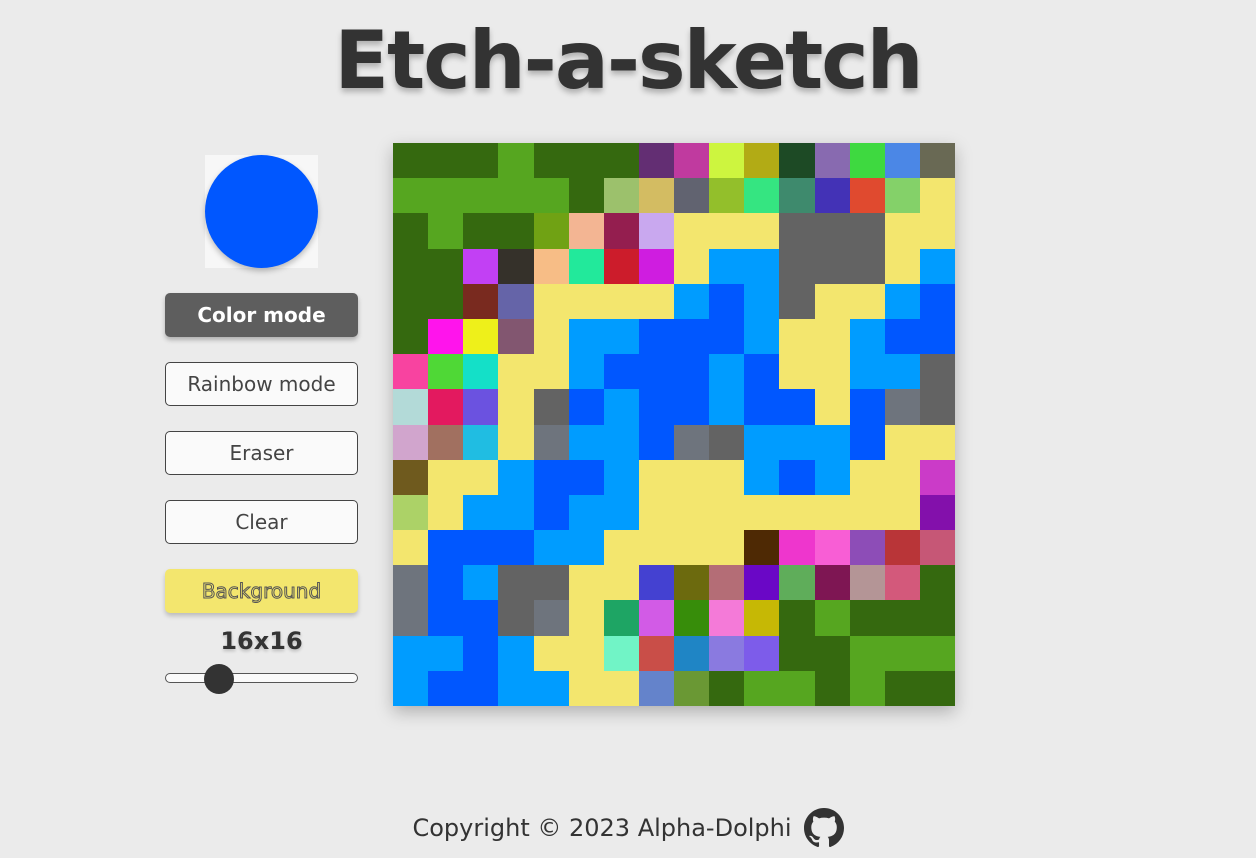  What do you see at coordinates (218, 679) in the screenshot?
I see `slider-thumb` at bounding box center [218, 679].